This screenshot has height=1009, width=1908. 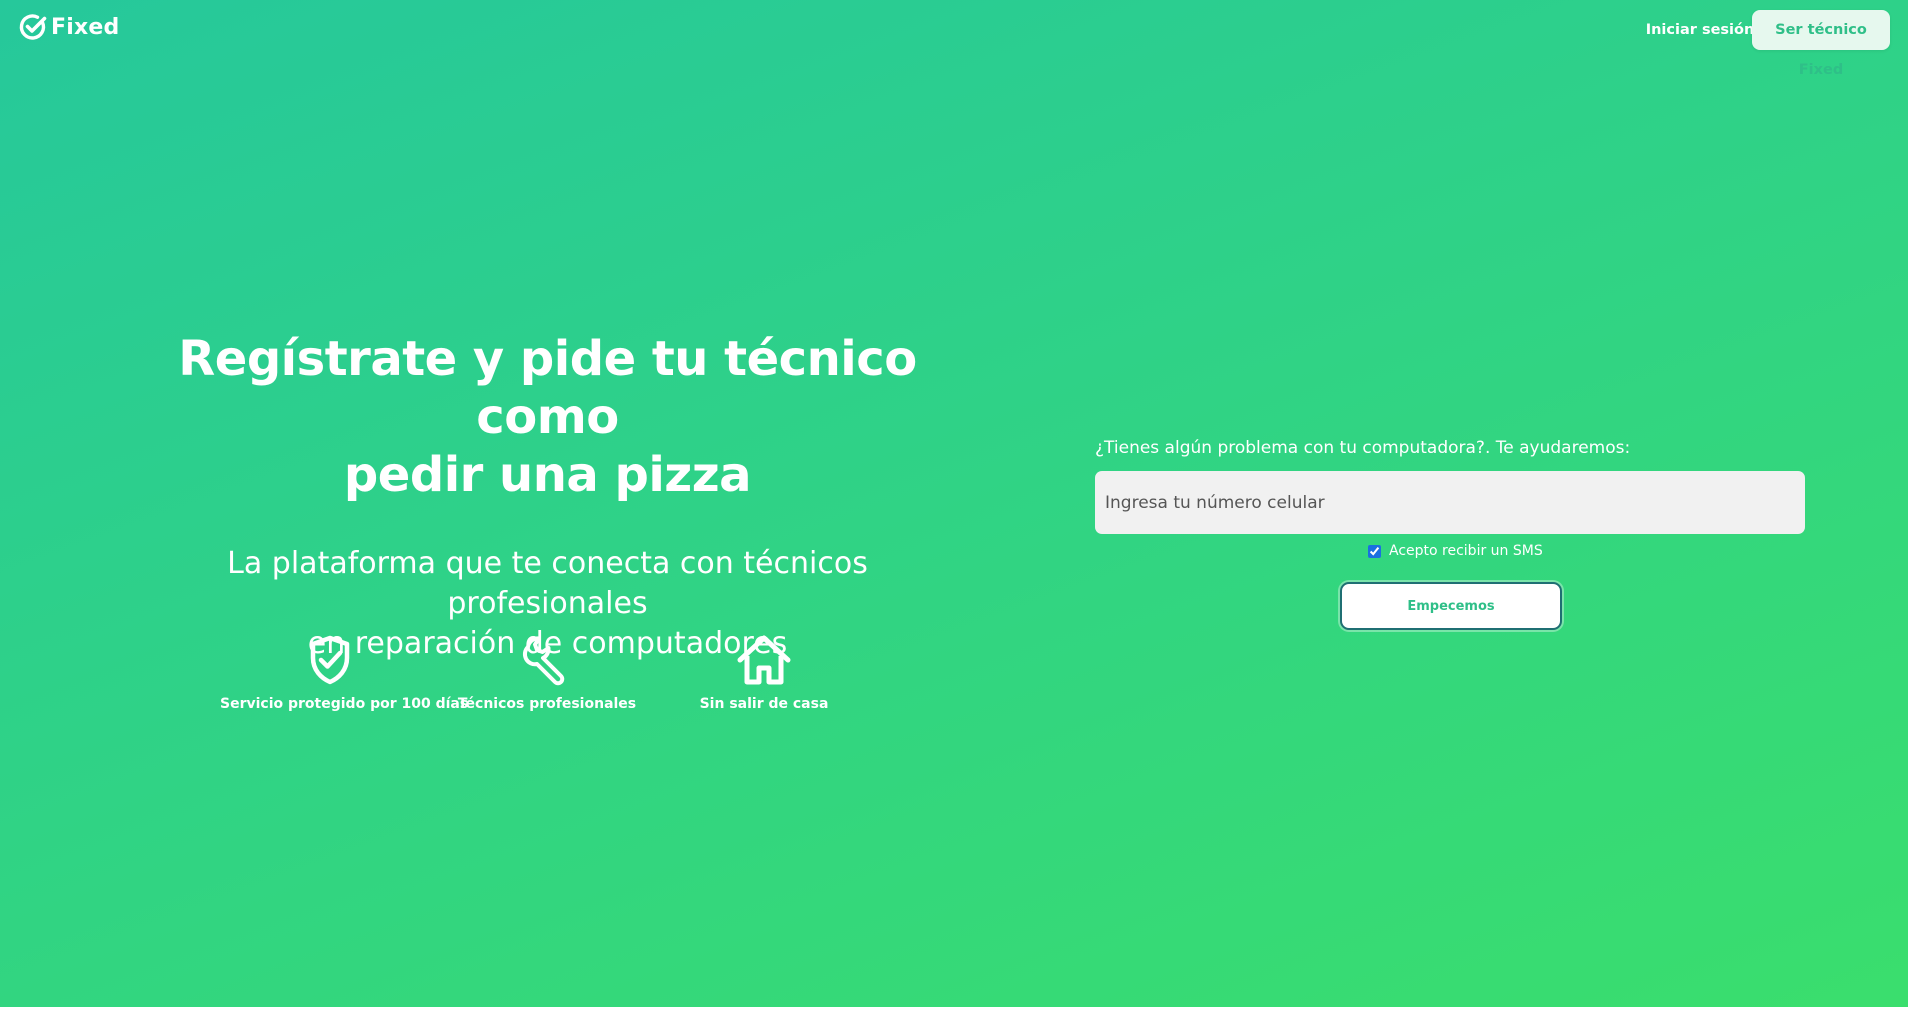 What do you see at coordinates (1450, 502) in the screenshot?
I see `phone-number-input` at bounding box center [1450, 502].